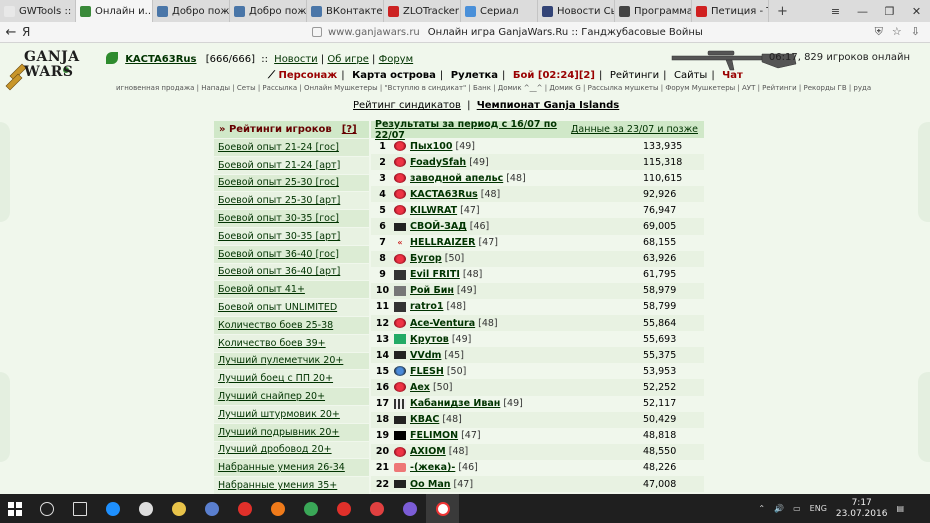  Describe the element at coordinates (889, 11) in the screenshot. I see `maximize-icon: ❐` at that location.